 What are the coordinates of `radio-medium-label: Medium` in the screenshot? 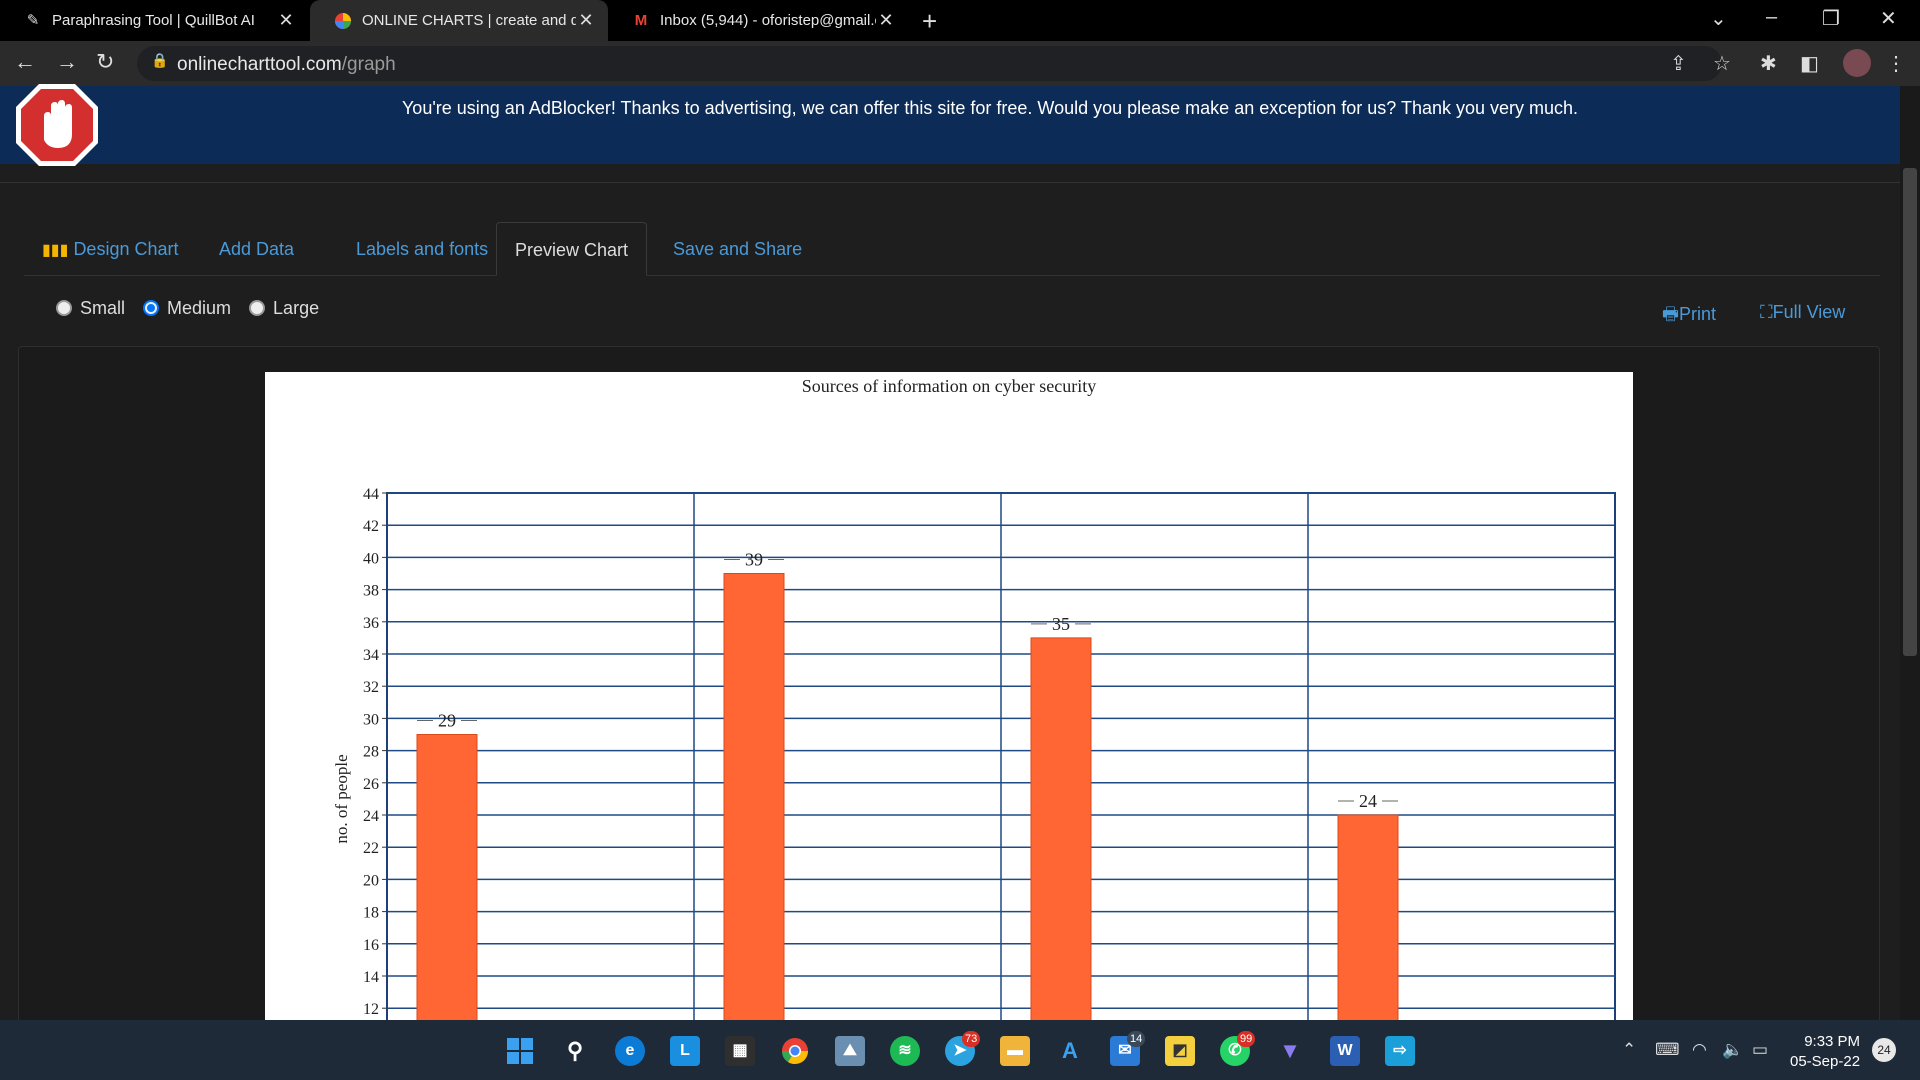 It's located at (199, 307).